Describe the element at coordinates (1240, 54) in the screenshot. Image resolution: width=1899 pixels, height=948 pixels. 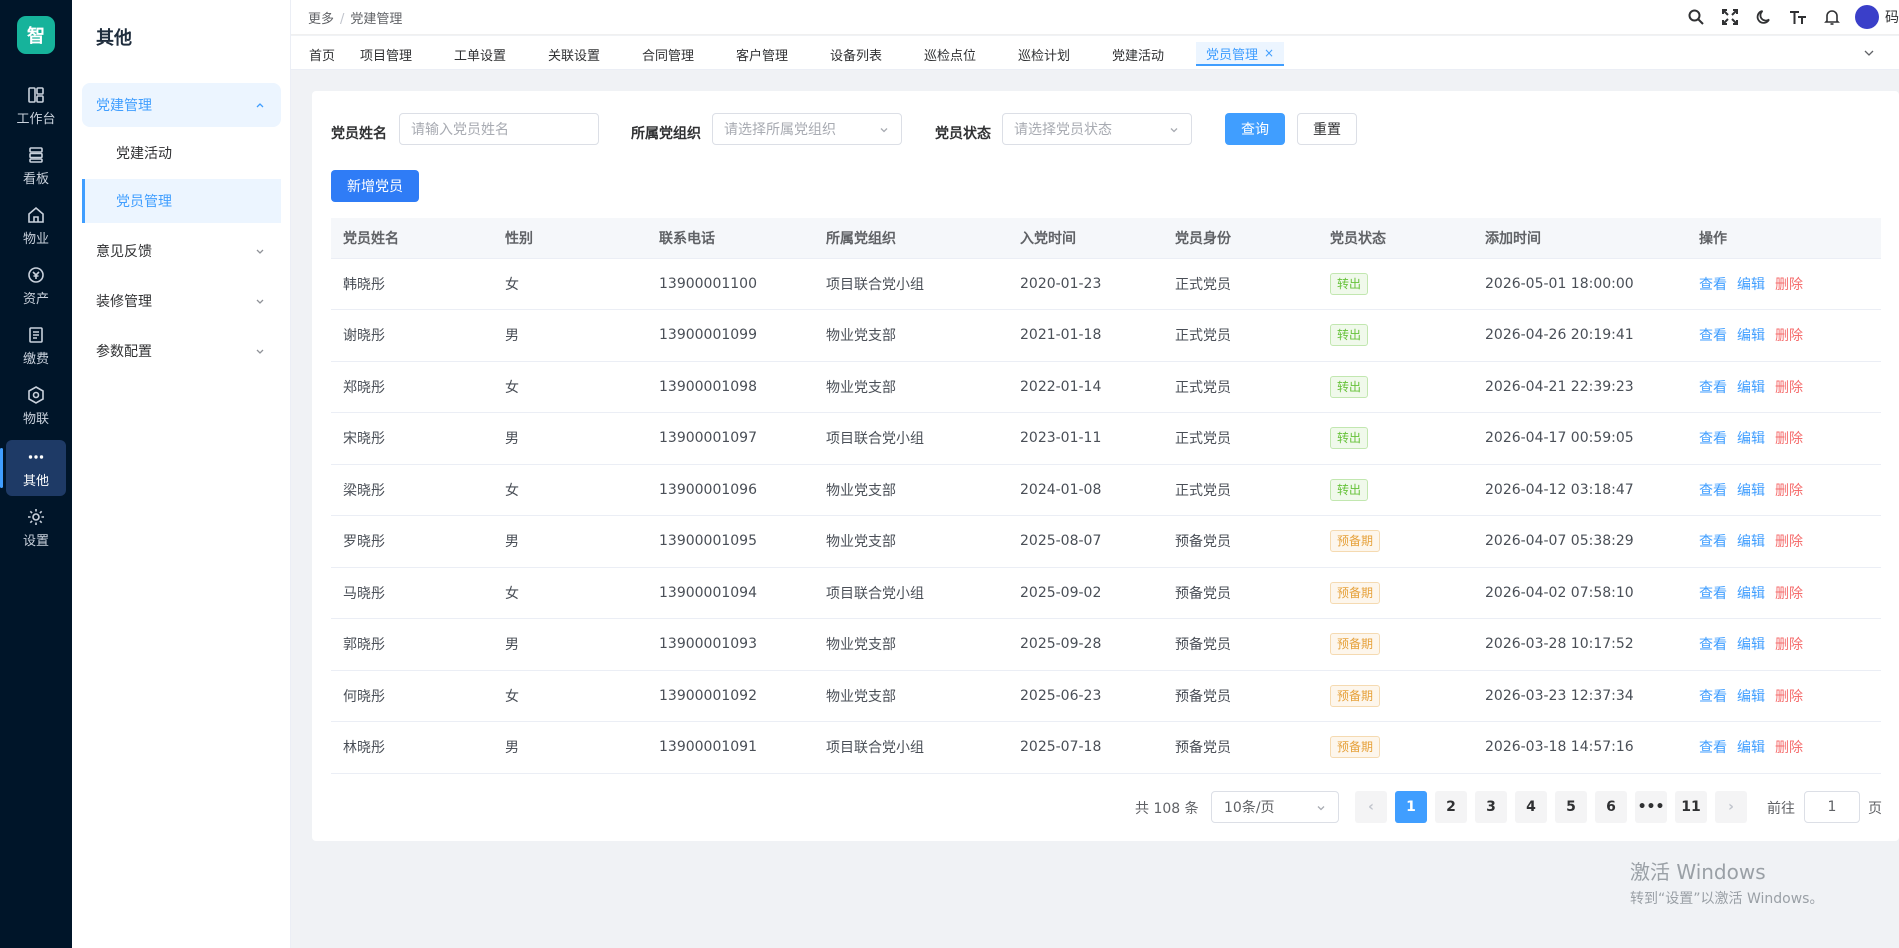
I see `tab-member-management: 党员管理 ×` at that location.